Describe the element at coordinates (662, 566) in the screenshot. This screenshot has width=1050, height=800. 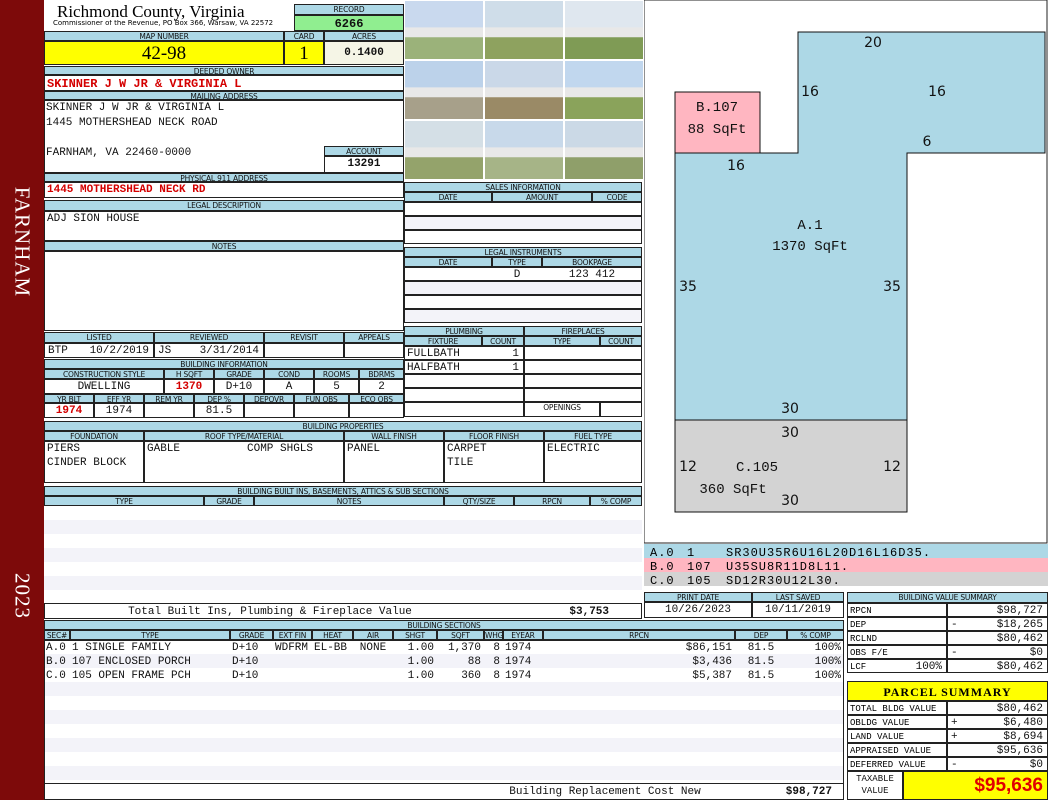
I see `legend-sec: B.0` at that location.